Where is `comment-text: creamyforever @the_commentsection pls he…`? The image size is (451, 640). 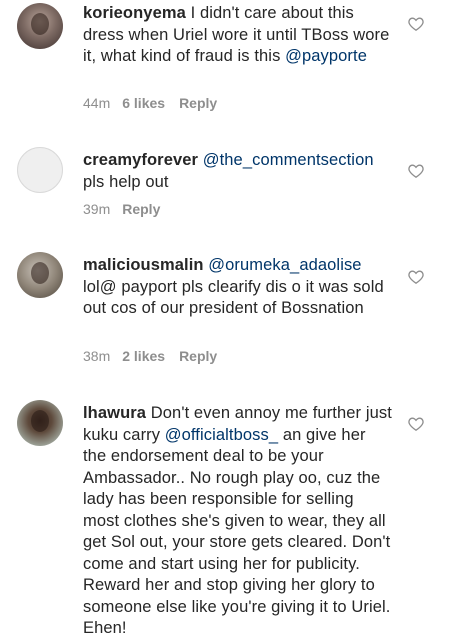
comment-text: creamyforever @the_commentsection pls he… is located at coordinates (238, 171).